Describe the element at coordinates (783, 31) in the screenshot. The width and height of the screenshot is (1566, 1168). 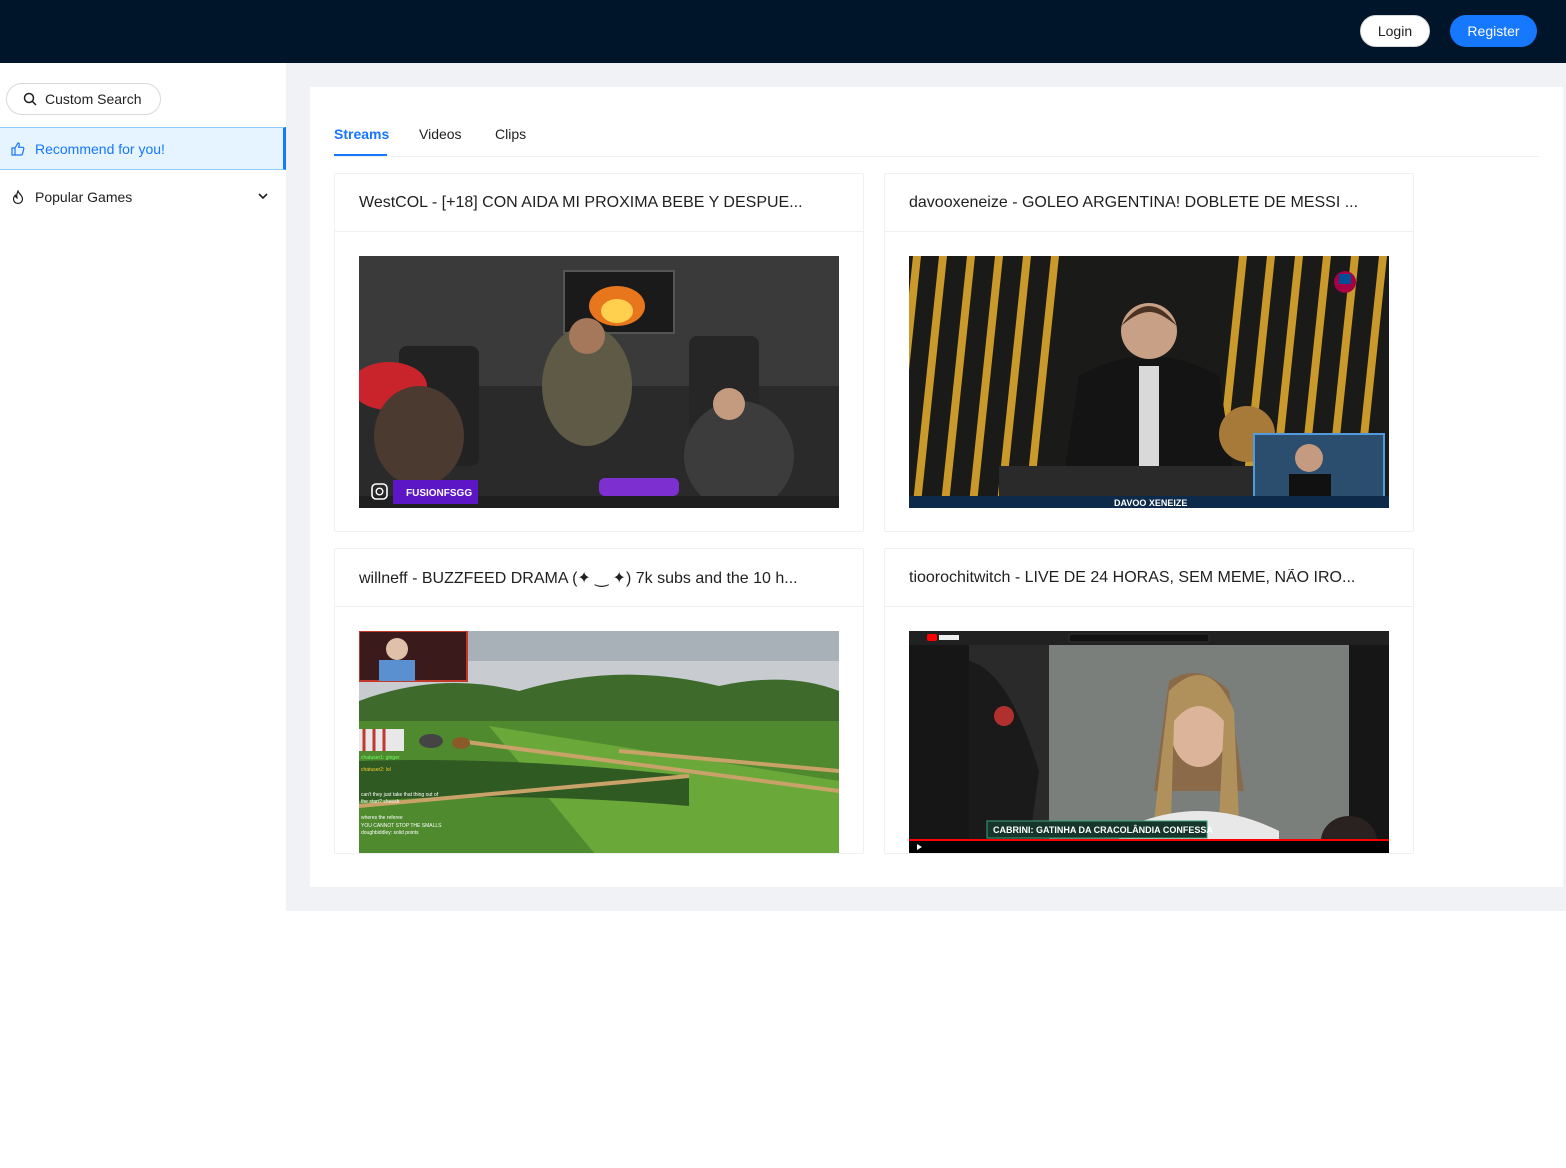
I see `top-header: Login Register` at that location.